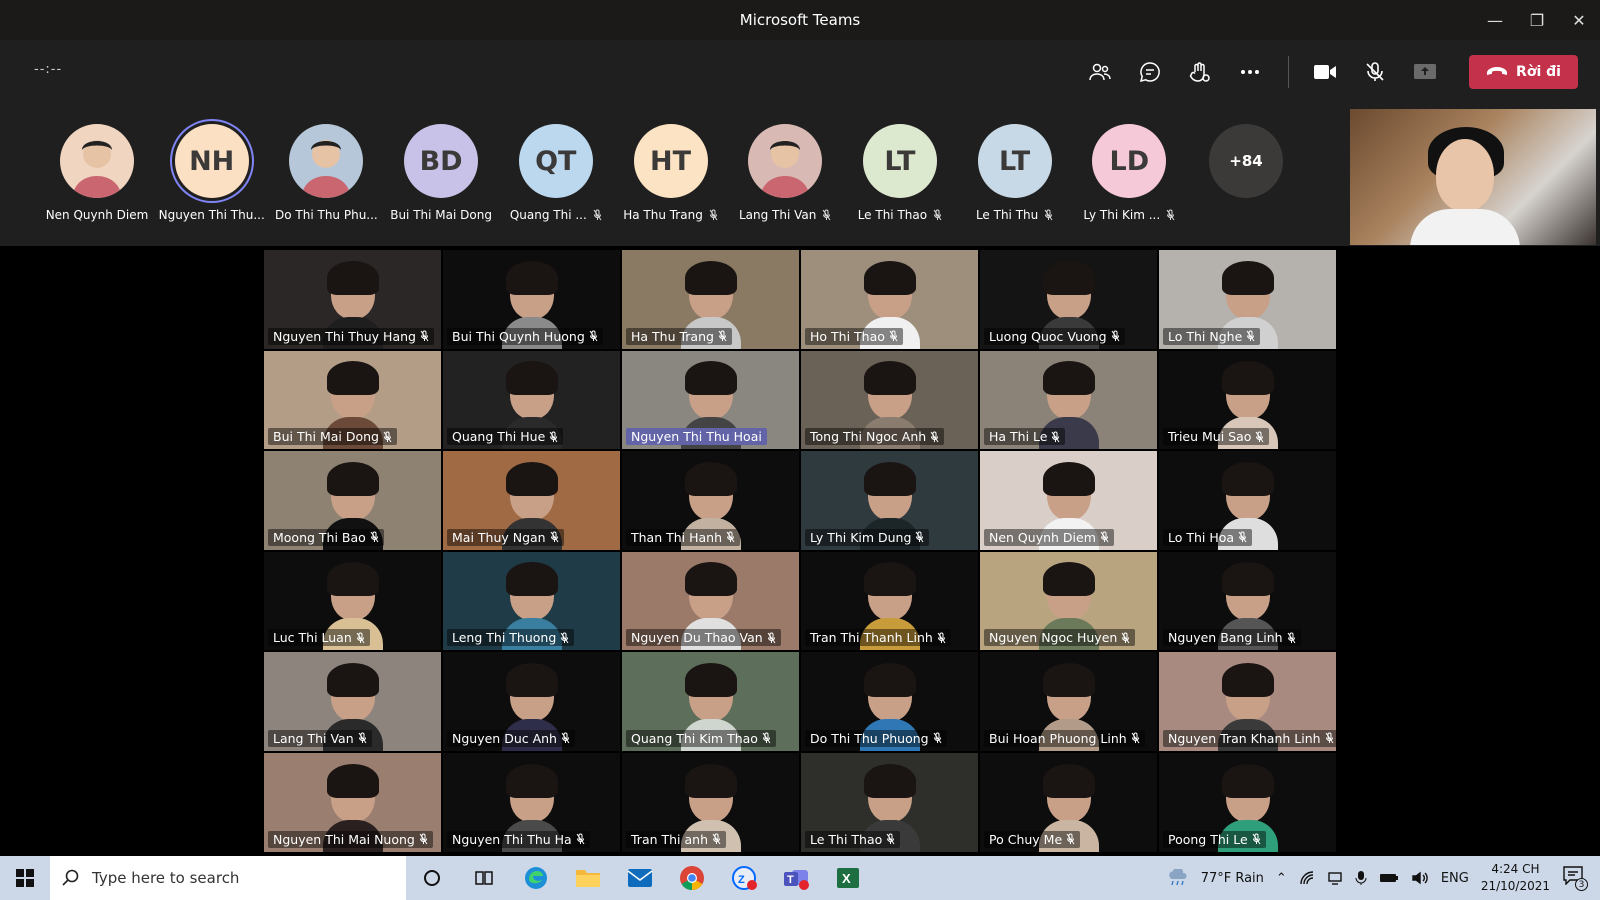  I want to click on close-button: ✕, so click(1579, 20).